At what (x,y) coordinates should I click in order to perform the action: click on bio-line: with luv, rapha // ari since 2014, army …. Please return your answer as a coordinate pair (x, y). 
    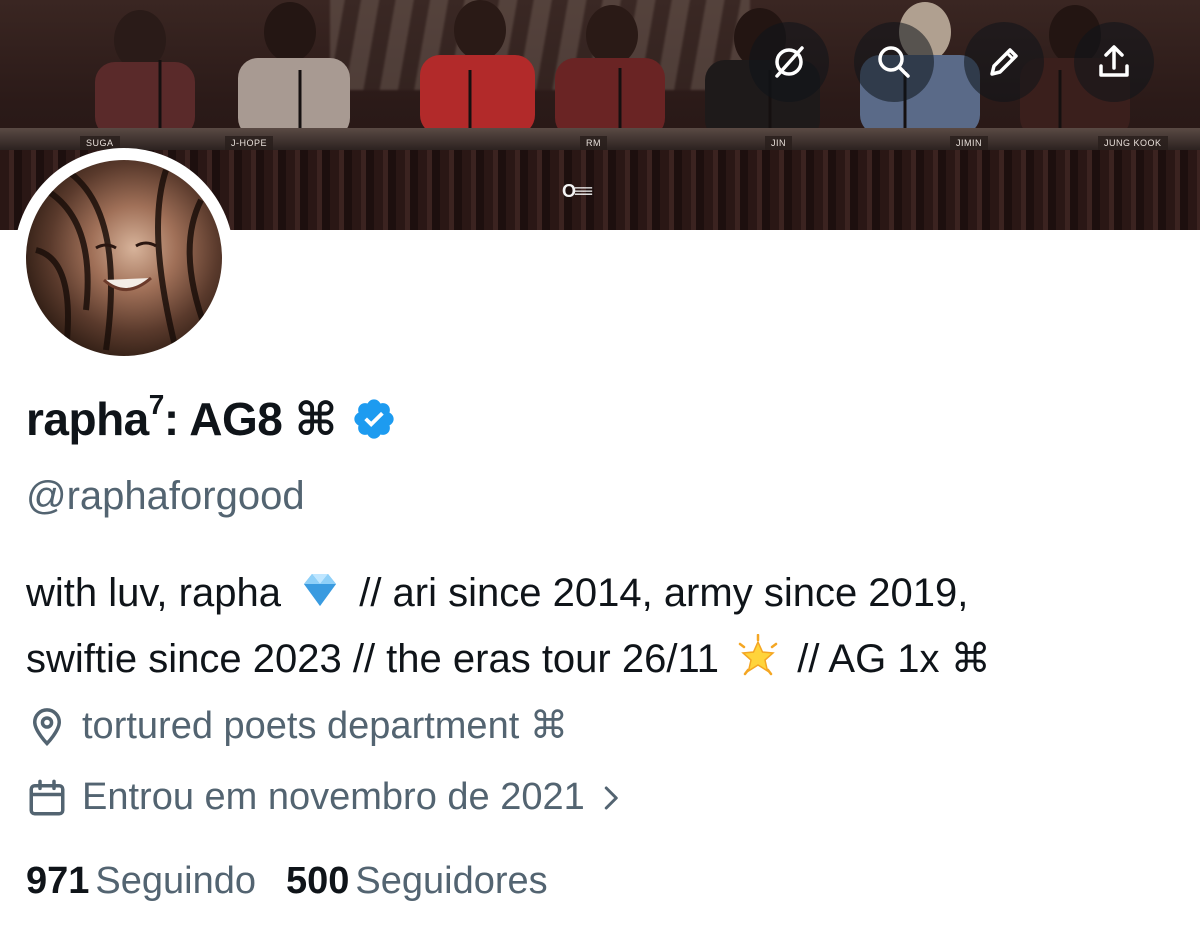
    Looking at the image, I should click on (601, 593).